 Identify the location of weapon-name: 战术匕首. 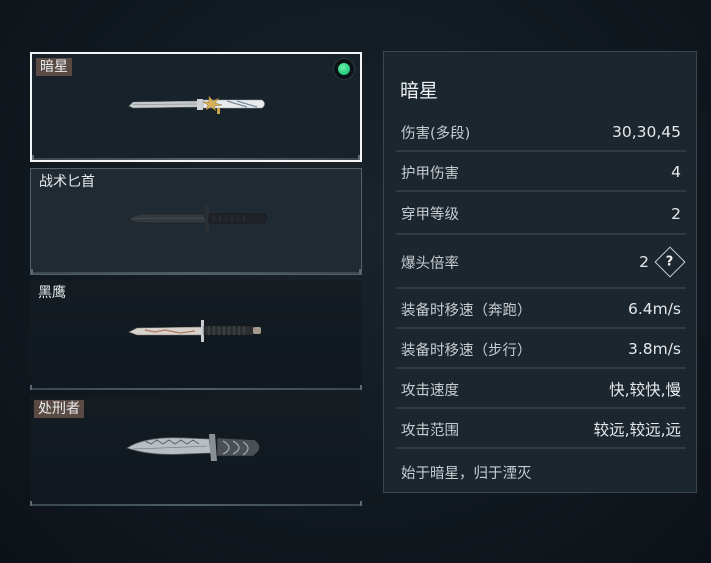
(67, 182).